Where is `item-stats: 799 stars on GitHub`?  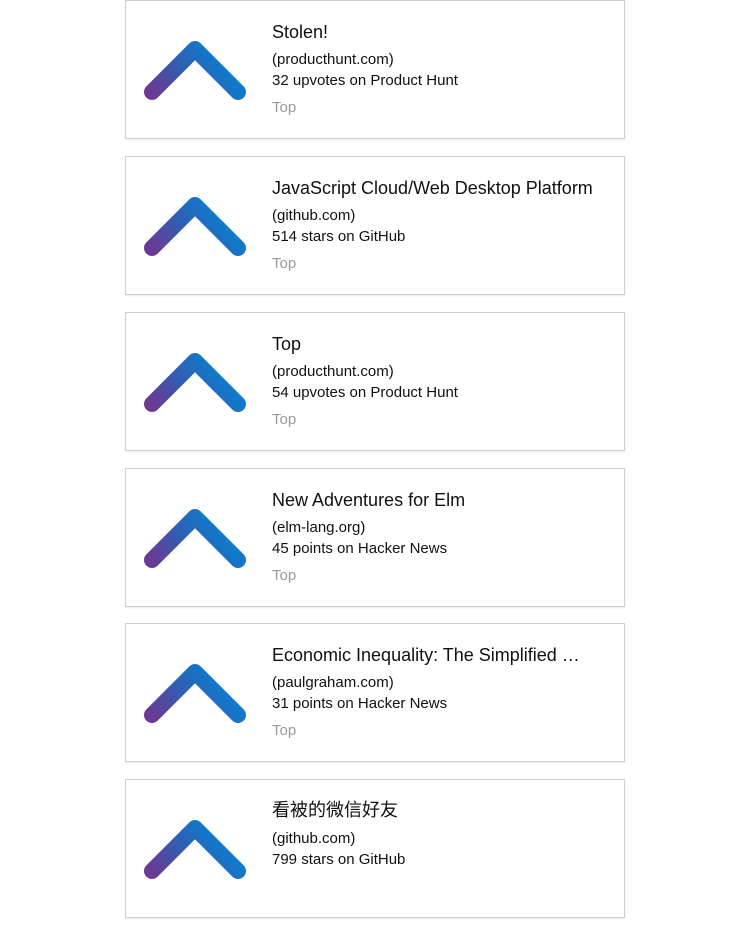
item-stats: 799 stars on GitHub is located at coordinates (339, 859).